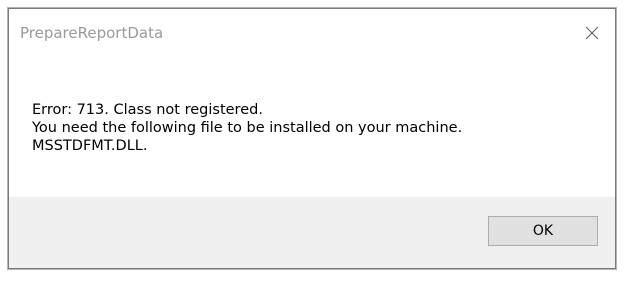  What do you see at coordinates (543, 231) in the screenshot?
I see `ok-button: OK` at bounding box center [543, 231].